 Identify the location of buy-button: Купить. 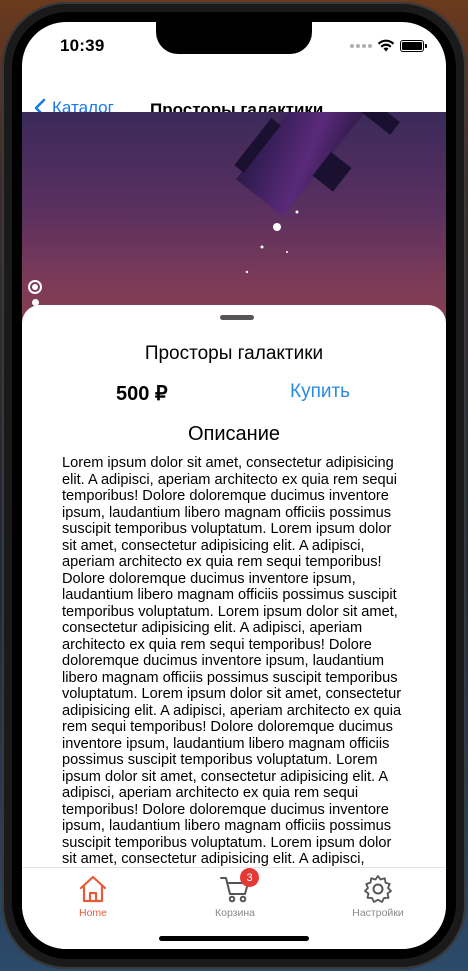
(320, 392).